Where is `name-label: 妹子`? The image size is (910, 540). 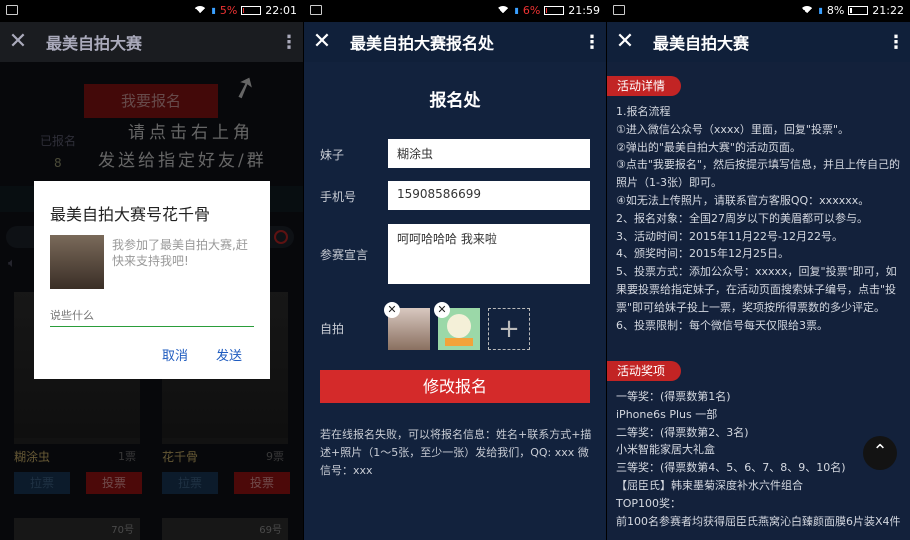
name-label: 妹子 is located at coordinates (332, 155).